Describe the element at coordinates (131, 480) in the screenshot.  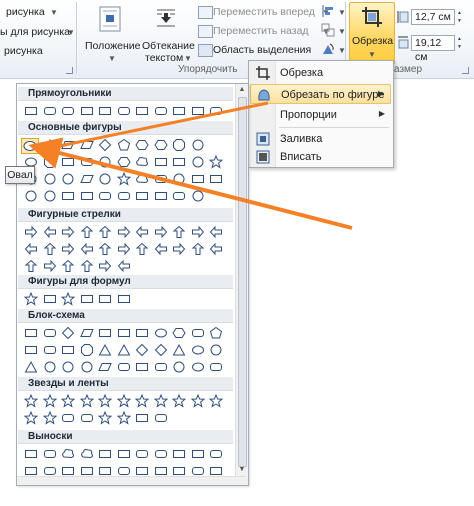
I see `resize-grip` at that location.